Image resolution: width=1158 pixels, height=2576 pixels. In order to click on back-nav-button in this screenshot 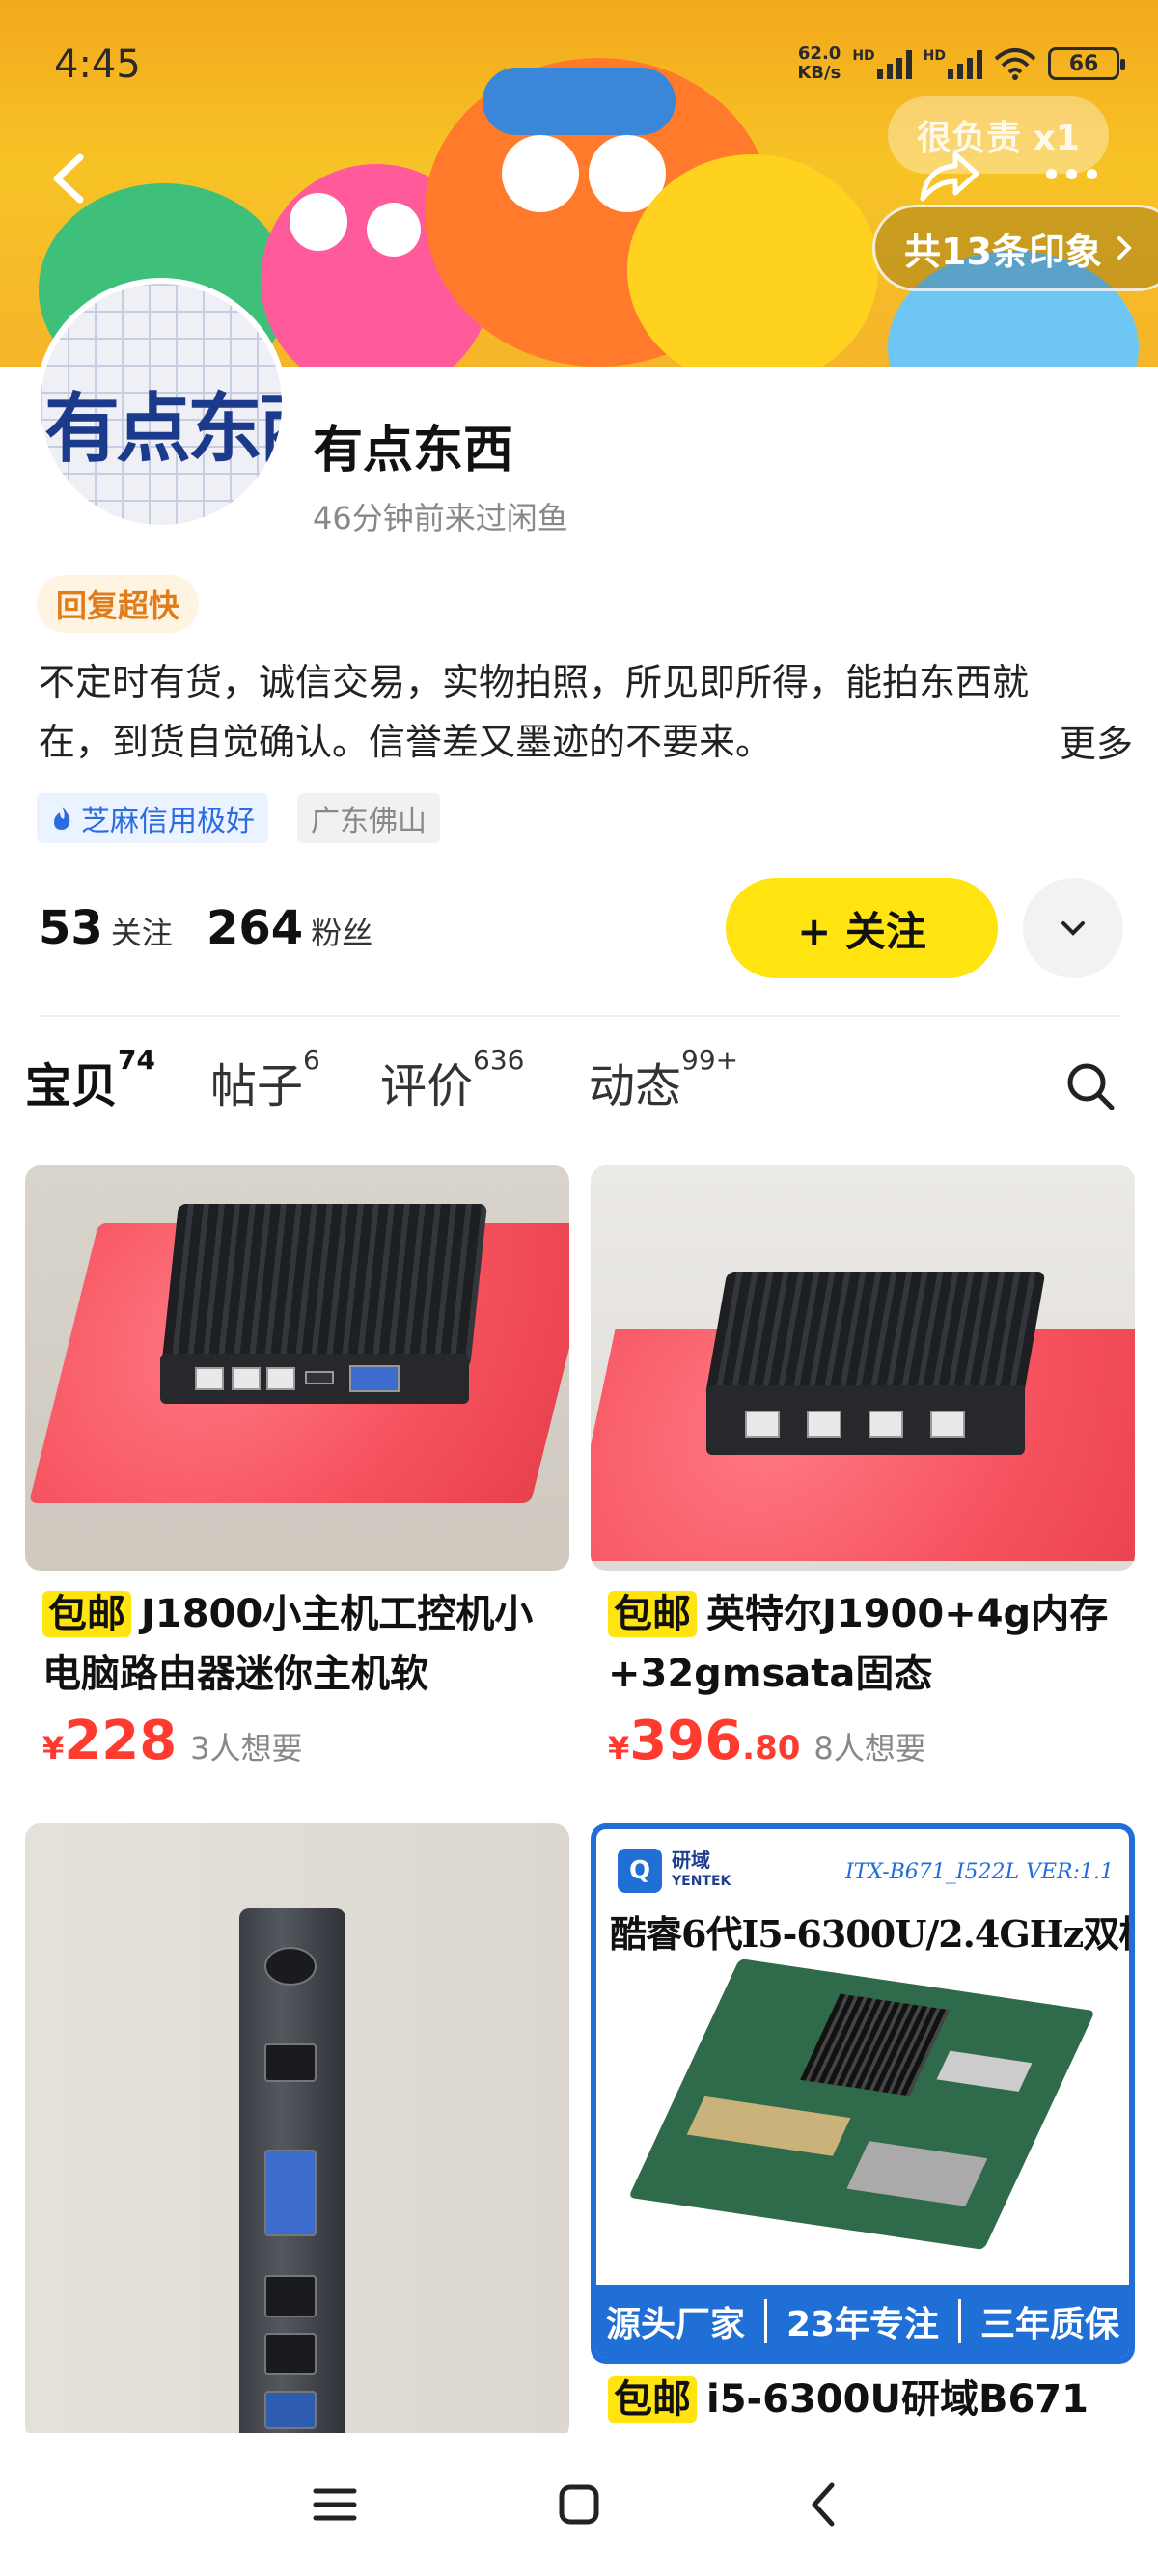, I will do `click(823, 2505)`.